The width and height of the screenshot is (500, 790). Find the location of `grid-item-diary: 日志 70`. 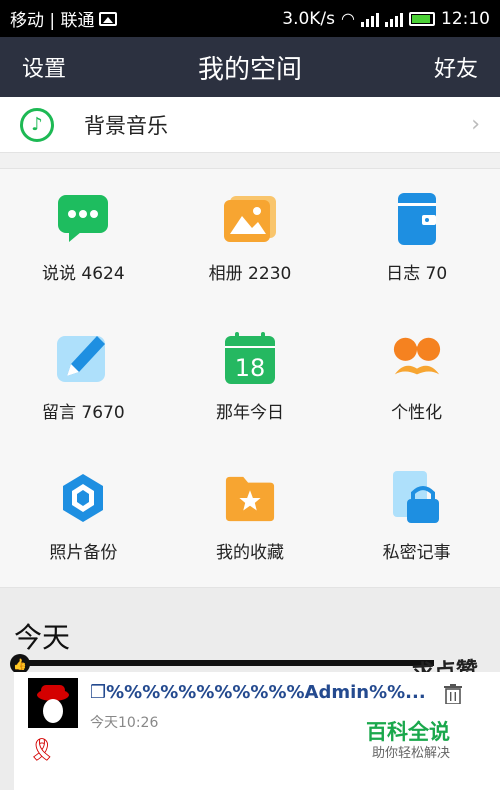

grid-item-diary: 日志 70 is located at coordinates (416, 238).